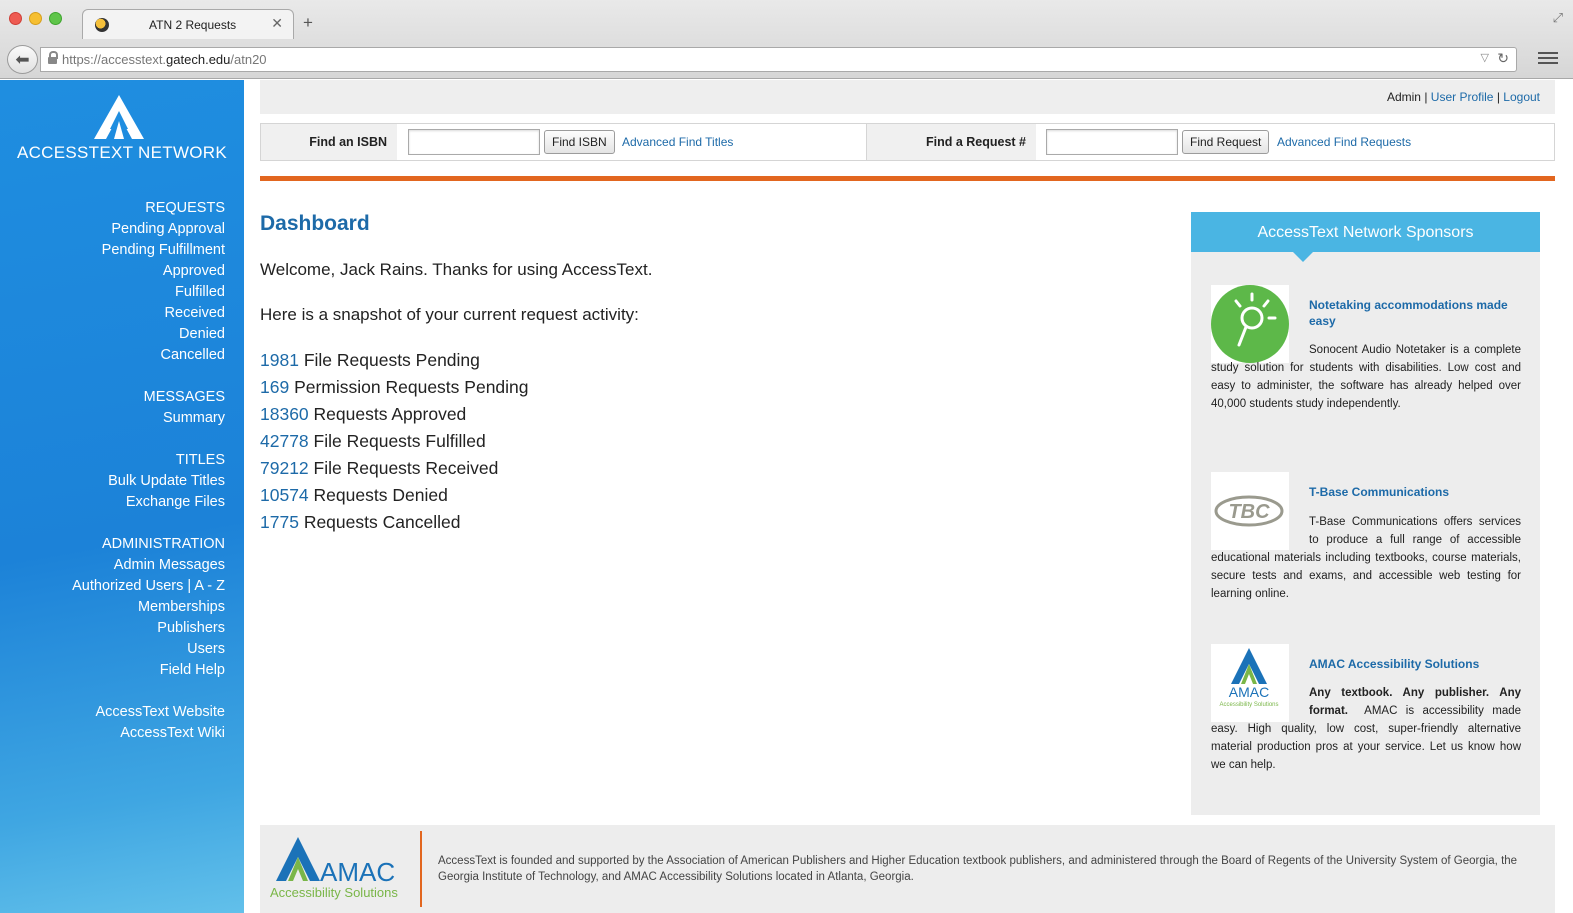  Describe the element at coordinates (284, 495) in the screenshot. I see `stat-count-link: 10574` at that location.